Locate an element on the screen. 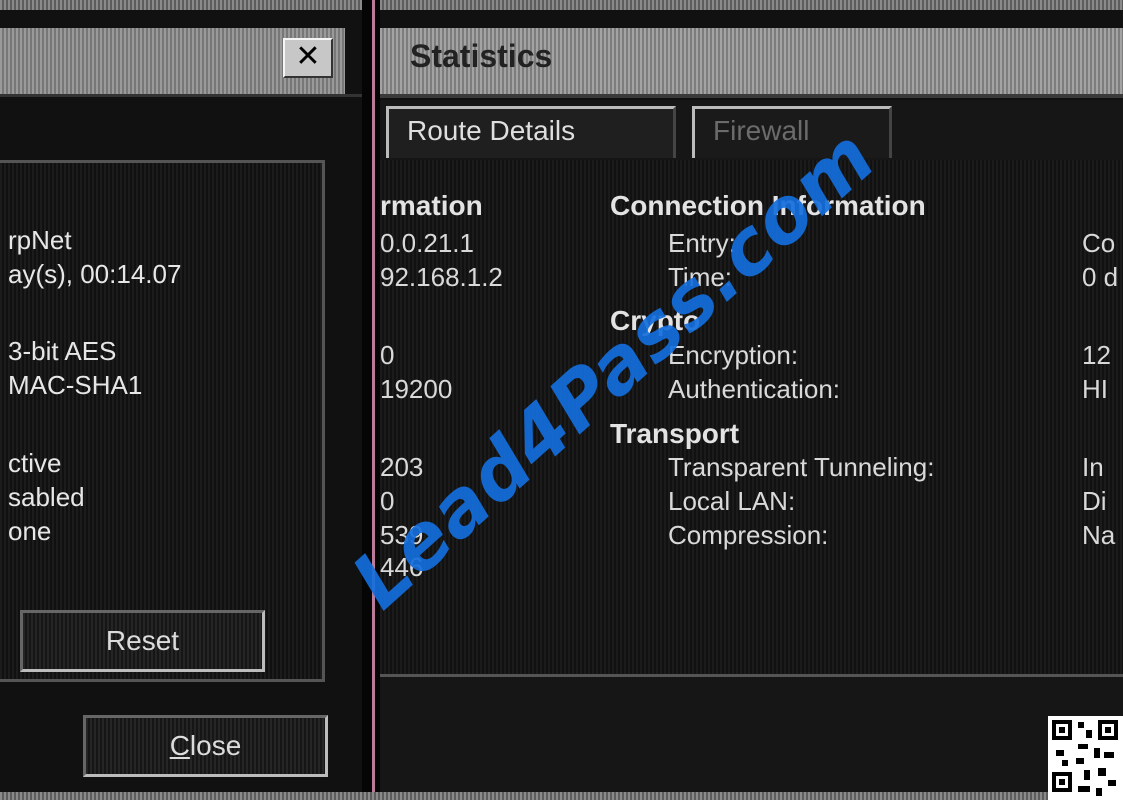 This screenshot has height=800, width=1123. value-entry: Co is located at coordinates (1099, 243).